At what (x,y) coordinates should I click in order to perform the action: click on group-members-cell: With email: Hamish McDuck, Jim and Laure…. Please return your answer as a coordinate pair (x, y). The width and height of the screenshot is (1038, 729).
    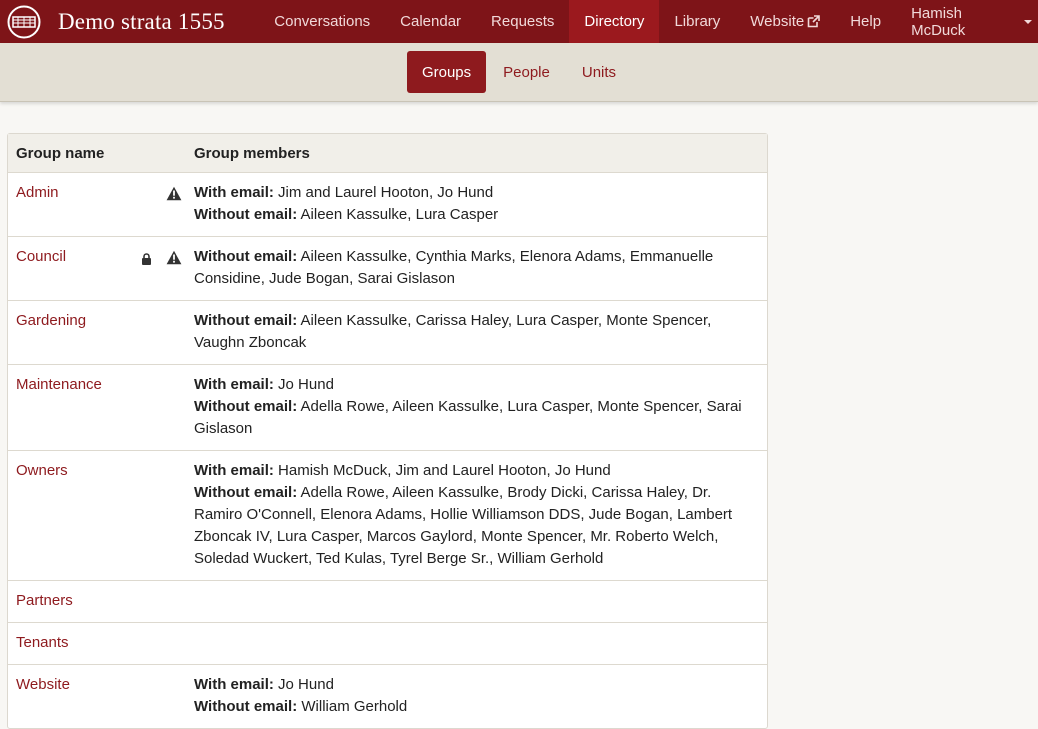
    Looking at the image, I should click on (476, 515).